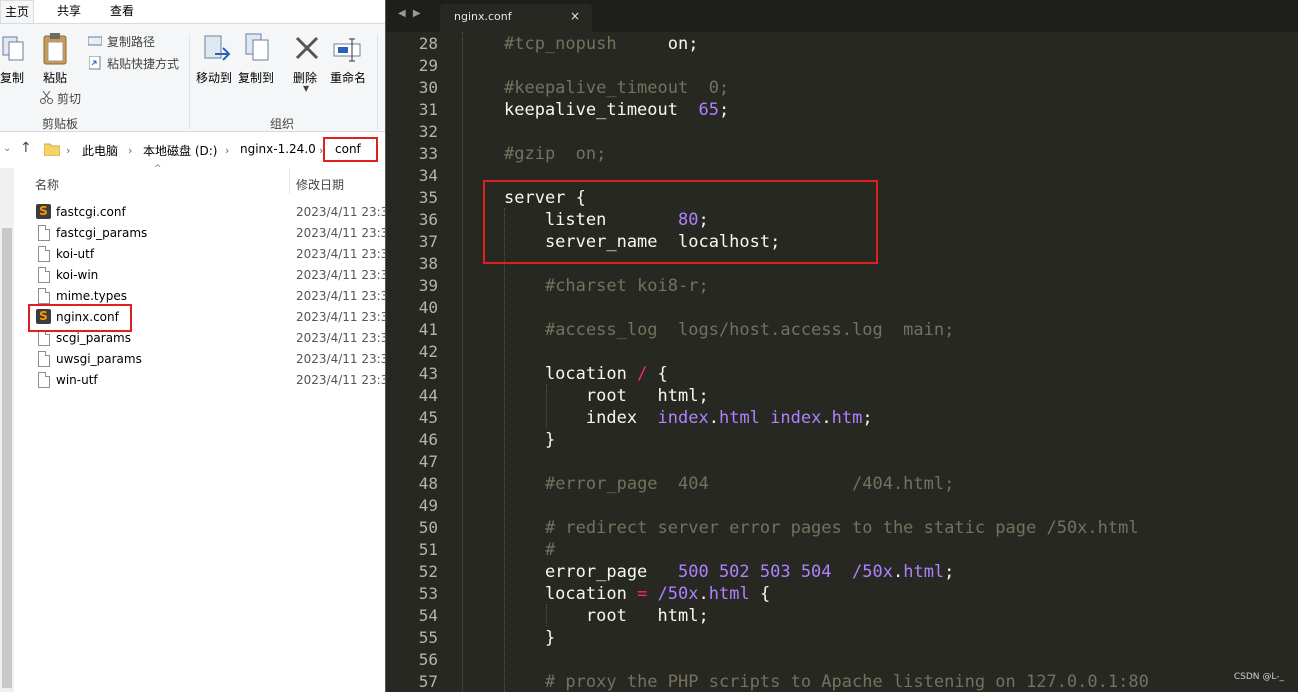 The width and height of the screenshot is (1298, 692). What do you see at coordinates (278, 149) in the screenshot?
I see `breadcrumb-nginx: nginx-1.24.0` at bounding box center [278, 149].